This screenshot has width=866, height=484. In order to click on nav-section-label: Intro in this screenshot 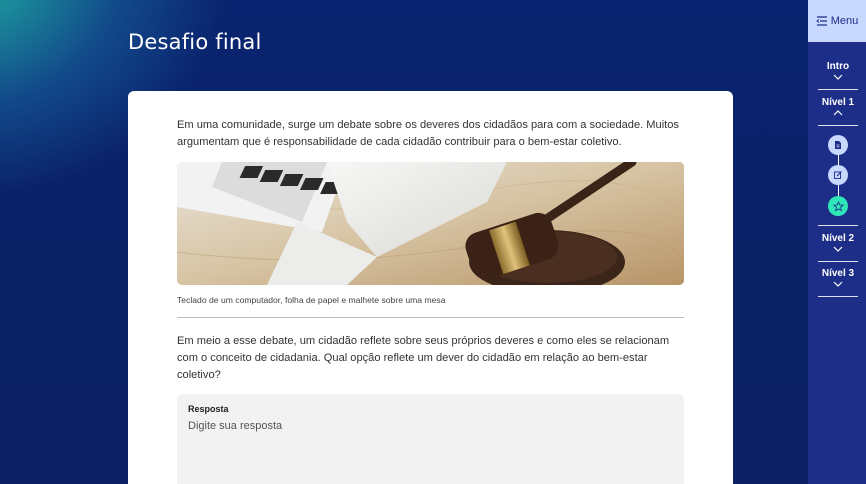, I will do `click(838, 66)`.